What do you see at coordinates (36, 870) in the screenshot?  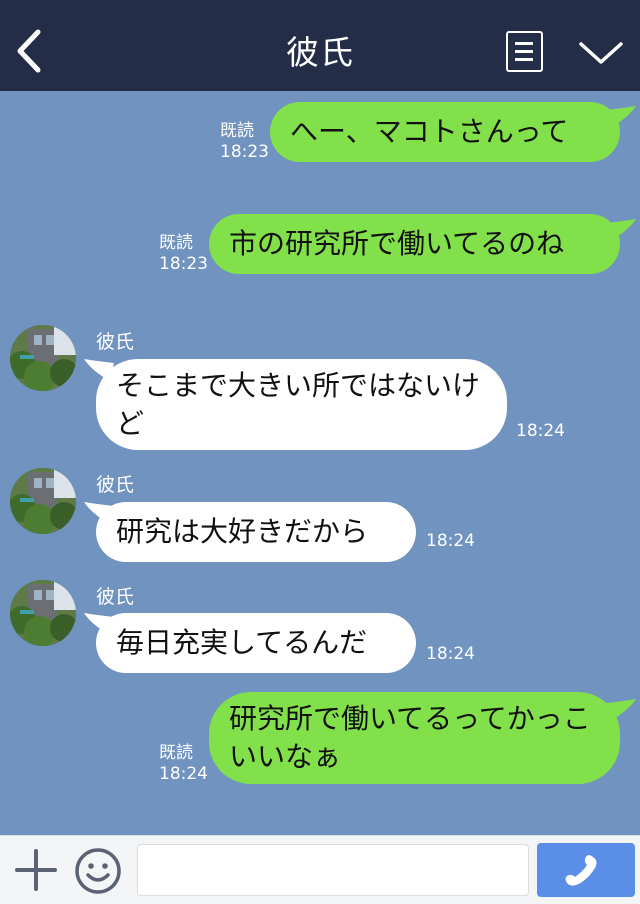 I see `plus-icon` at bounding box center [36, 870].